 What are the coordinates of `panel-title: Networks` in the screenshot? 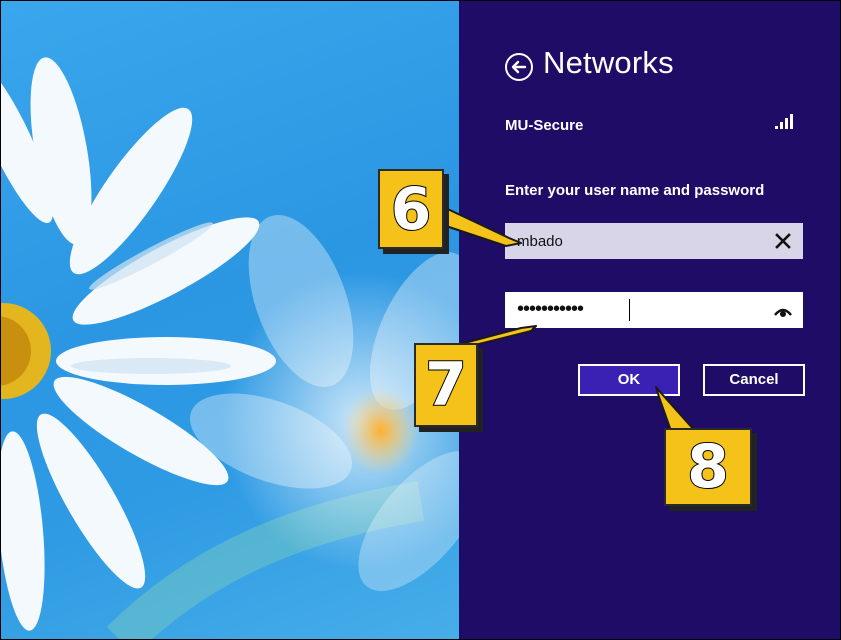 It's located at (608, 62).